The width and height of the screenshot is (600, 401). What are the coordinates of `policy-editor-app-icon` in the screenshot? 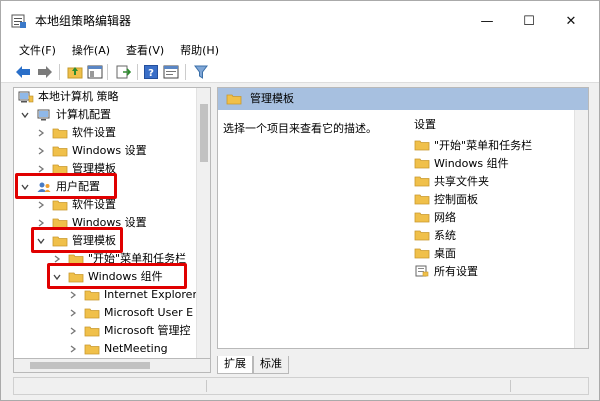 It's located at (18, 21).